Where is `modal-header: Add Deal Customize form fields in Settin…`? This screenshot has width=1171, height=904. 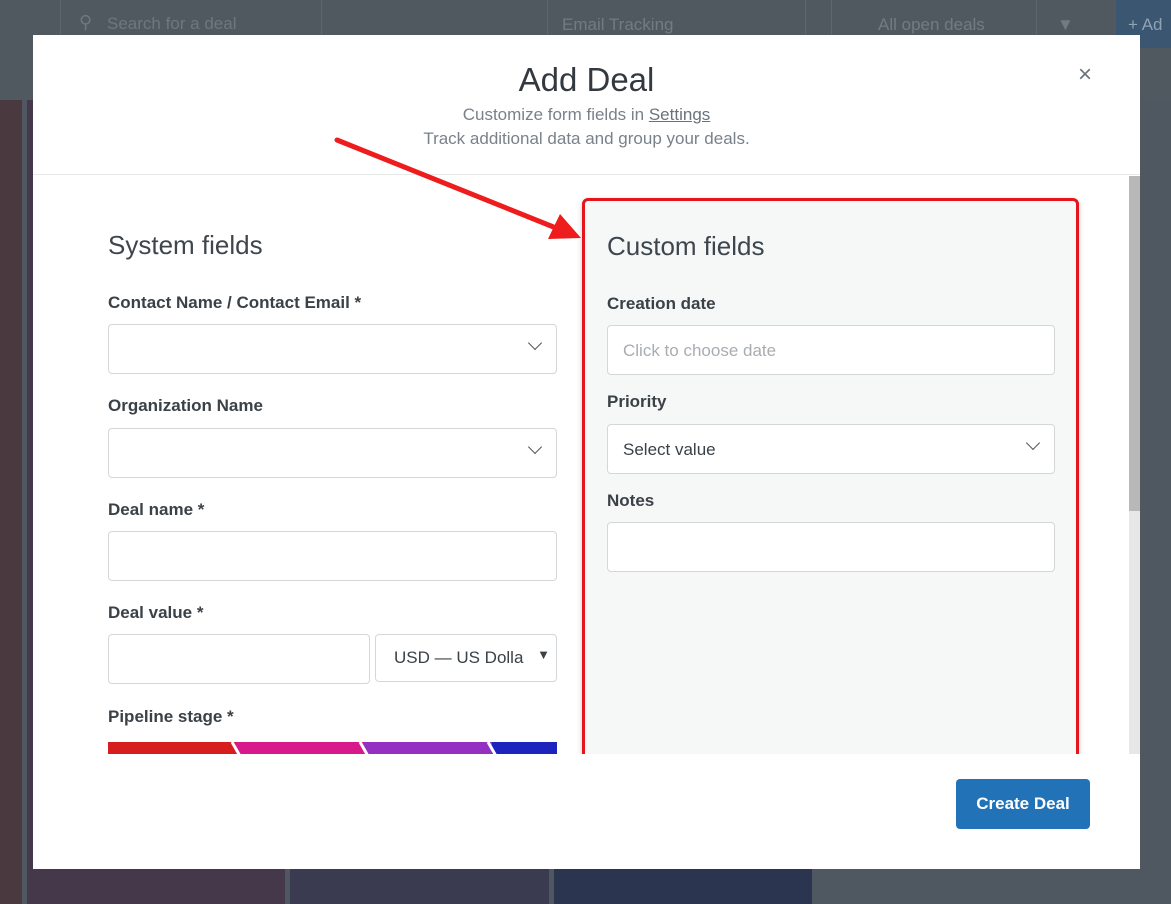
modal-header: Add Deal Customize form fields in Settin… is located at coordinates (586, 105).